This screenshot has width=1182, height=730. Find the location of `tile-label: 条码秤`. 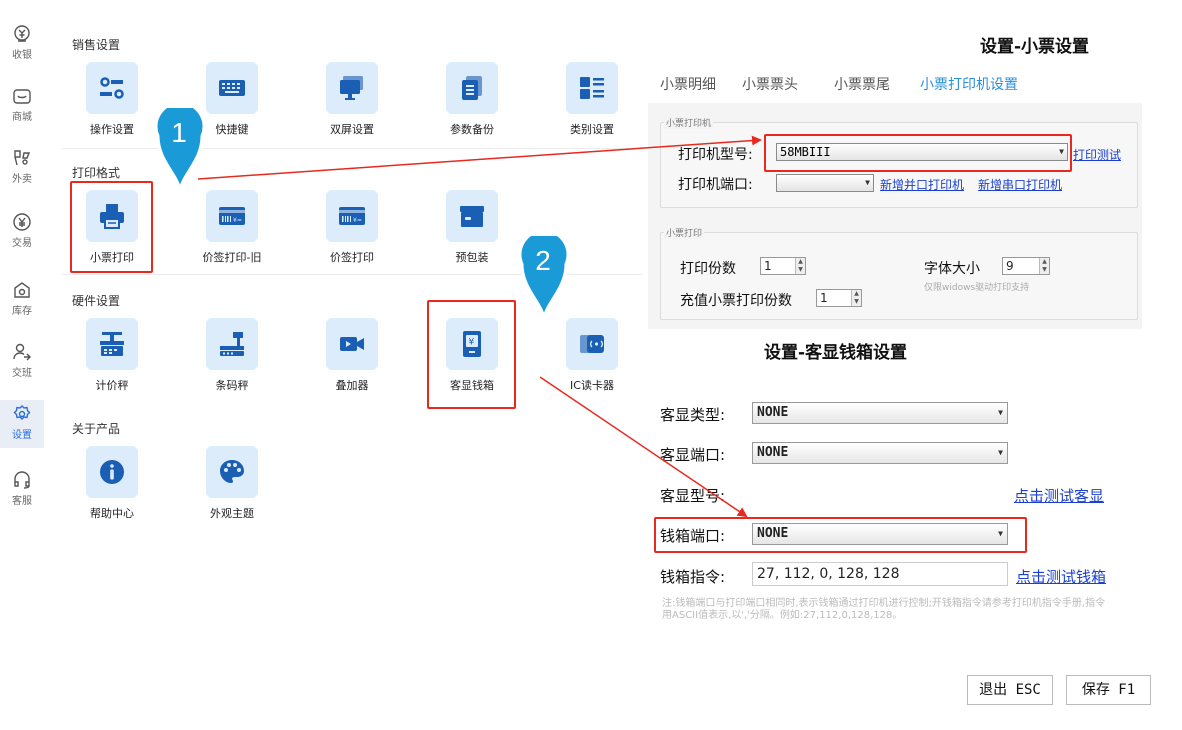

tile-label: 条码秤 is located at coordinates (232, 385).